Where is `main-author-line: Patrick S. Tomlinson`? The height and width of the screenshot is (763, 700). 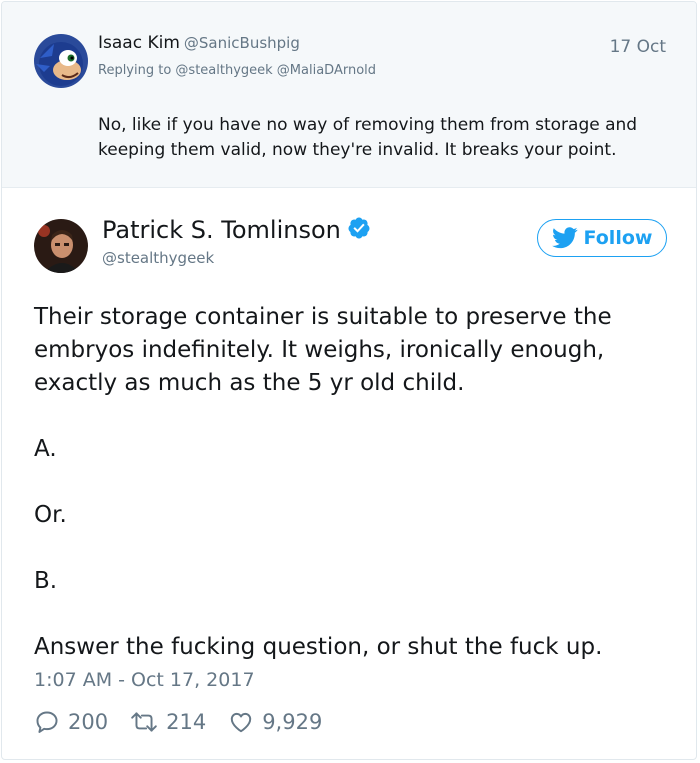
main-author-line: Patrick S. Tomlinson is located at coordinates (236, 230).